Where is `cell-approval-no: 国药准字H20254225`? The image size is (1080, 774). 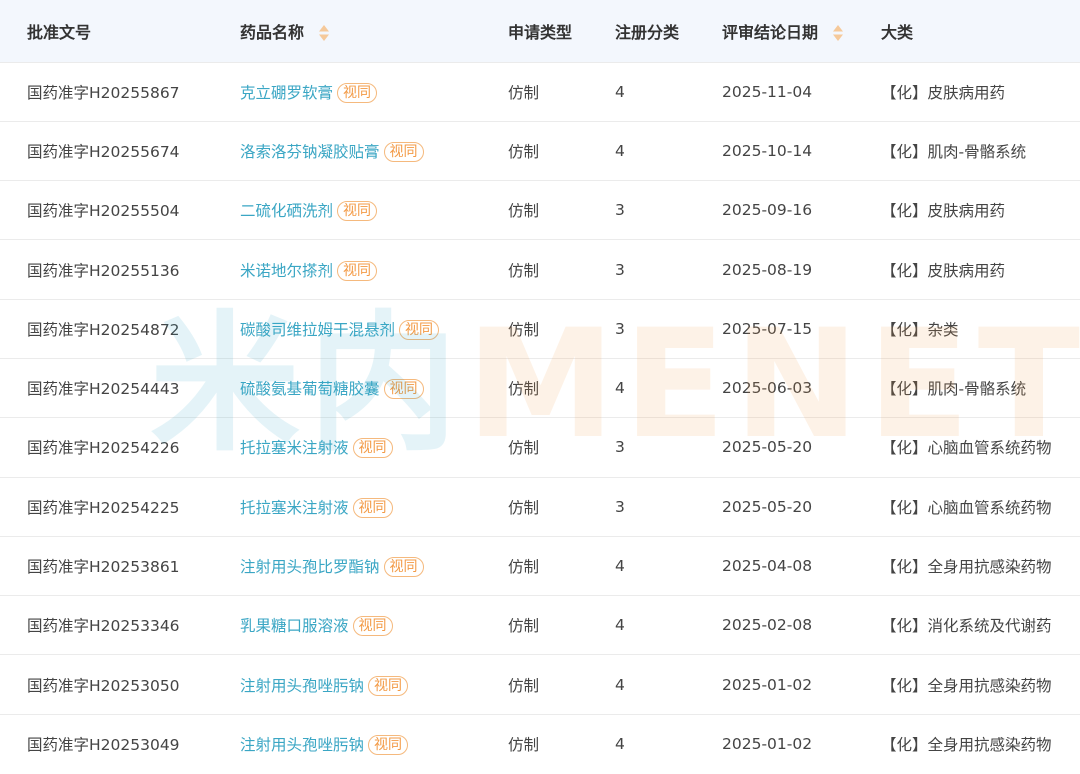
cell-approval-no: 国药准字H20254225 is located at coordinates (103, 507).